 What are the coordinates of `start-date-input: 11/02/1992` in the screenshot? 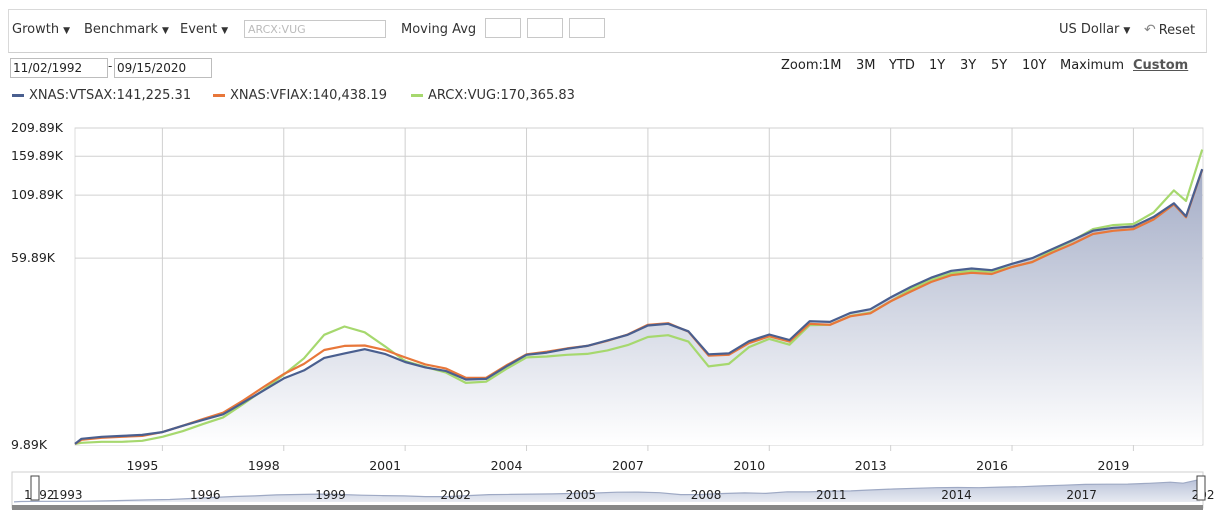 It's located at (59, 68).